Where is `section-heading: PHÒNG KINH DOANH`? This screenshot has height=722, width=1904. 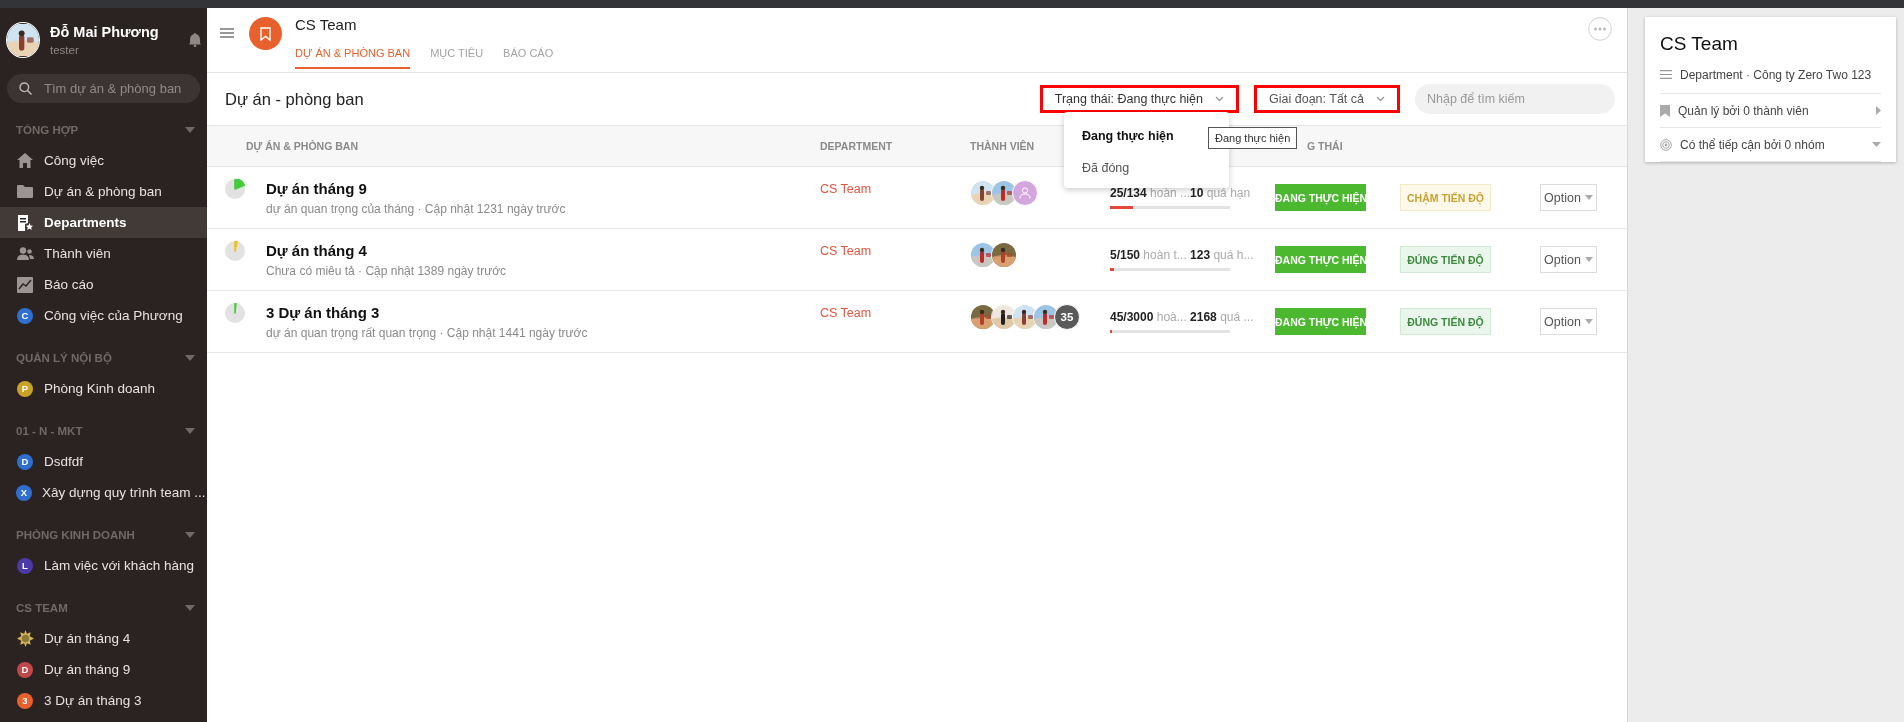 section-heading: PHÒNG KINH DOANH is located at coordinates (75, 534).